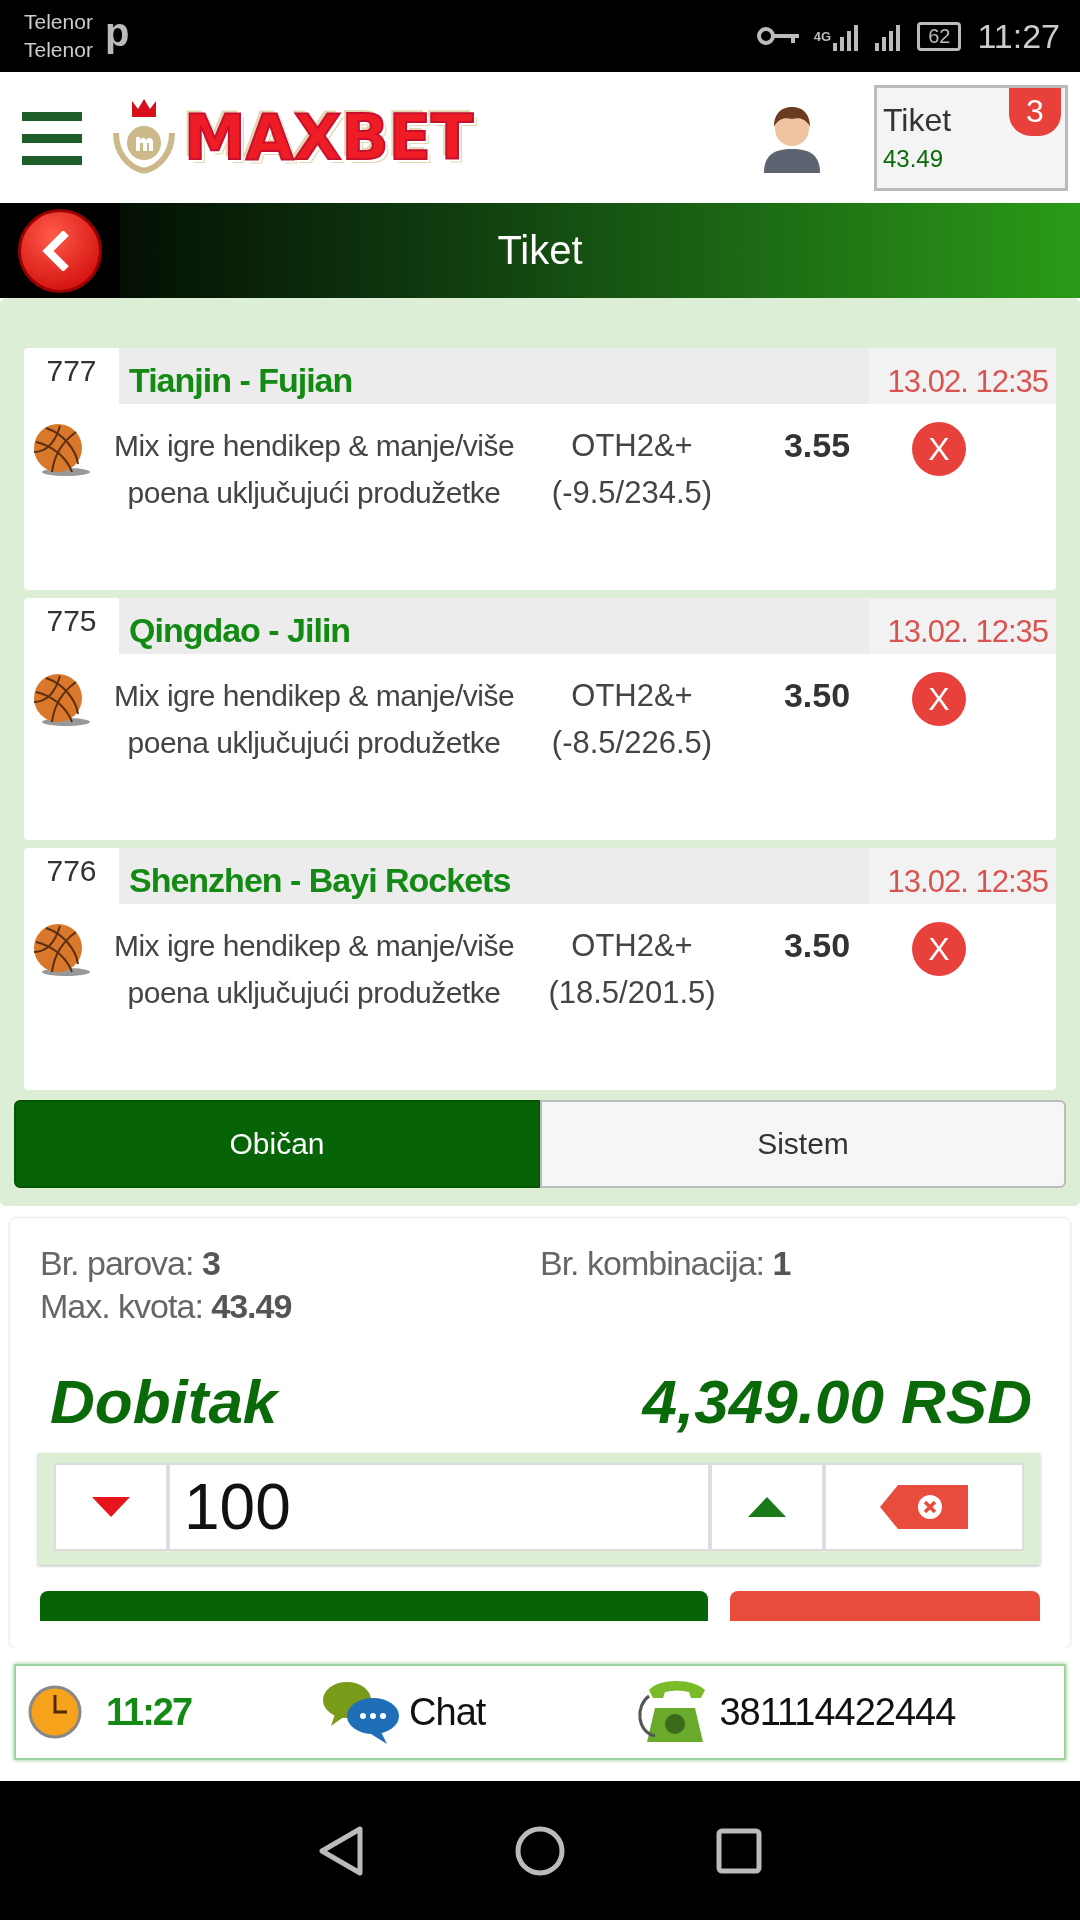  I want to click on down-triangle-icon, so click(111, 1507).